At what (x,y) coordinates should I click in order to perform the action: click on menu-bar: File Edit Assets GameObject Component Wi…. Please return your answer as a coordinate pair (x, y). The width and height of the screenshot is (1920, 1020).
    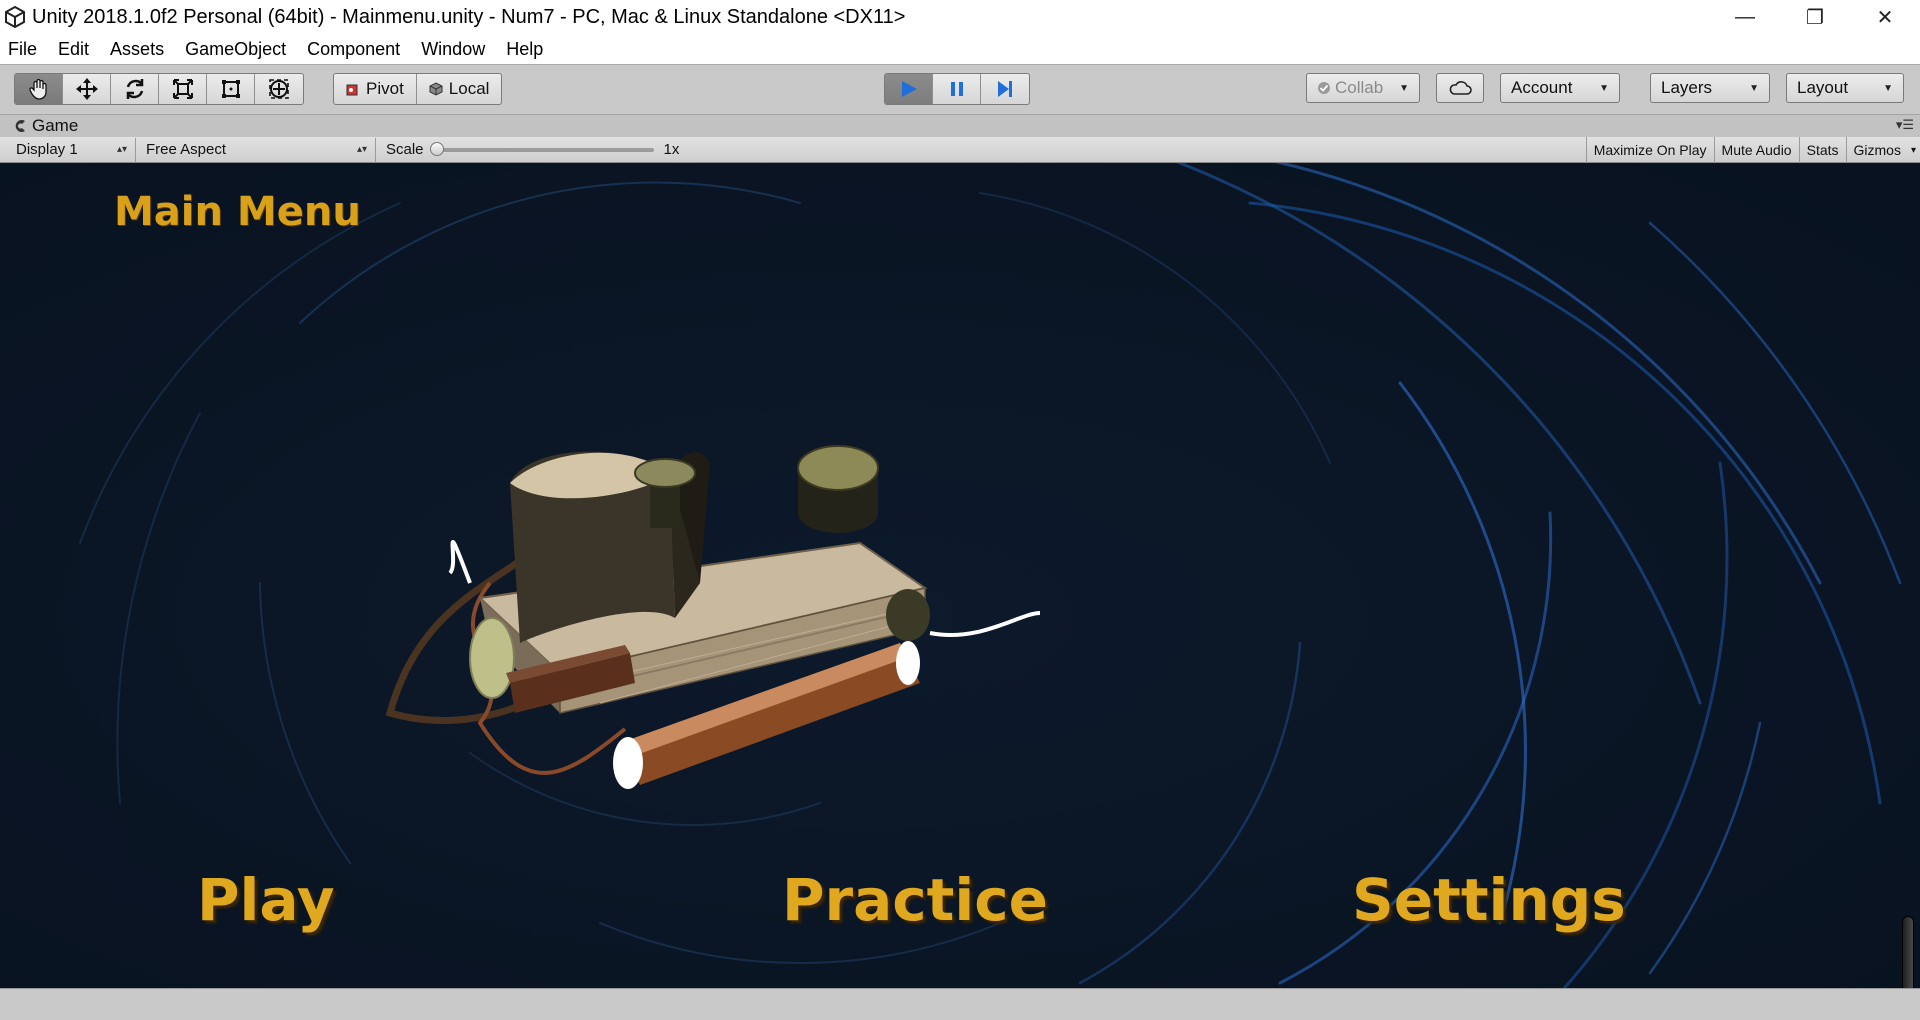
    Looking at the image, I should click on (960, 49).